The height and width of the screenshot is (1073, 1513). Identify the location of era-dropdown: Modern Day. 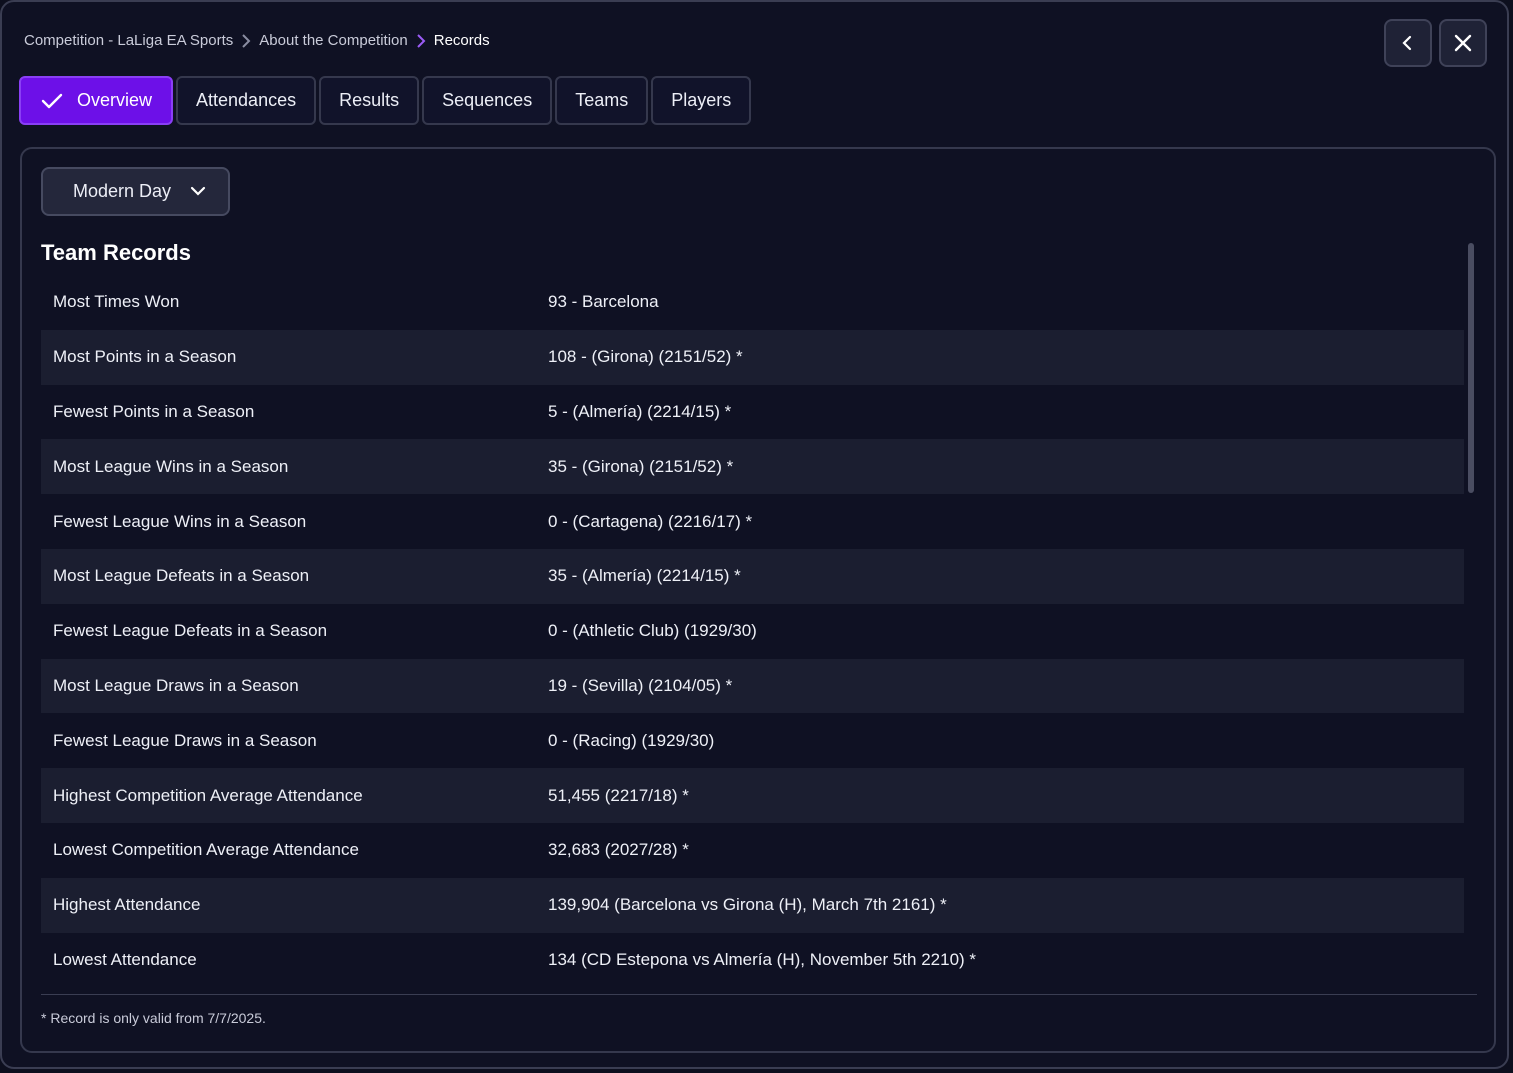
(135, 191).